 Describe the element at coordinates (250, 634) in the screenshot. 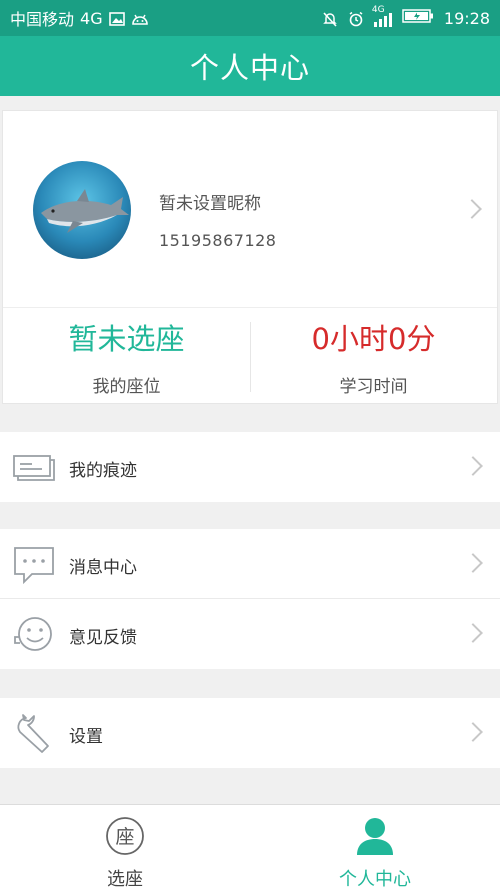

I see `menu-item-feedback: 意见反馈` at that location.